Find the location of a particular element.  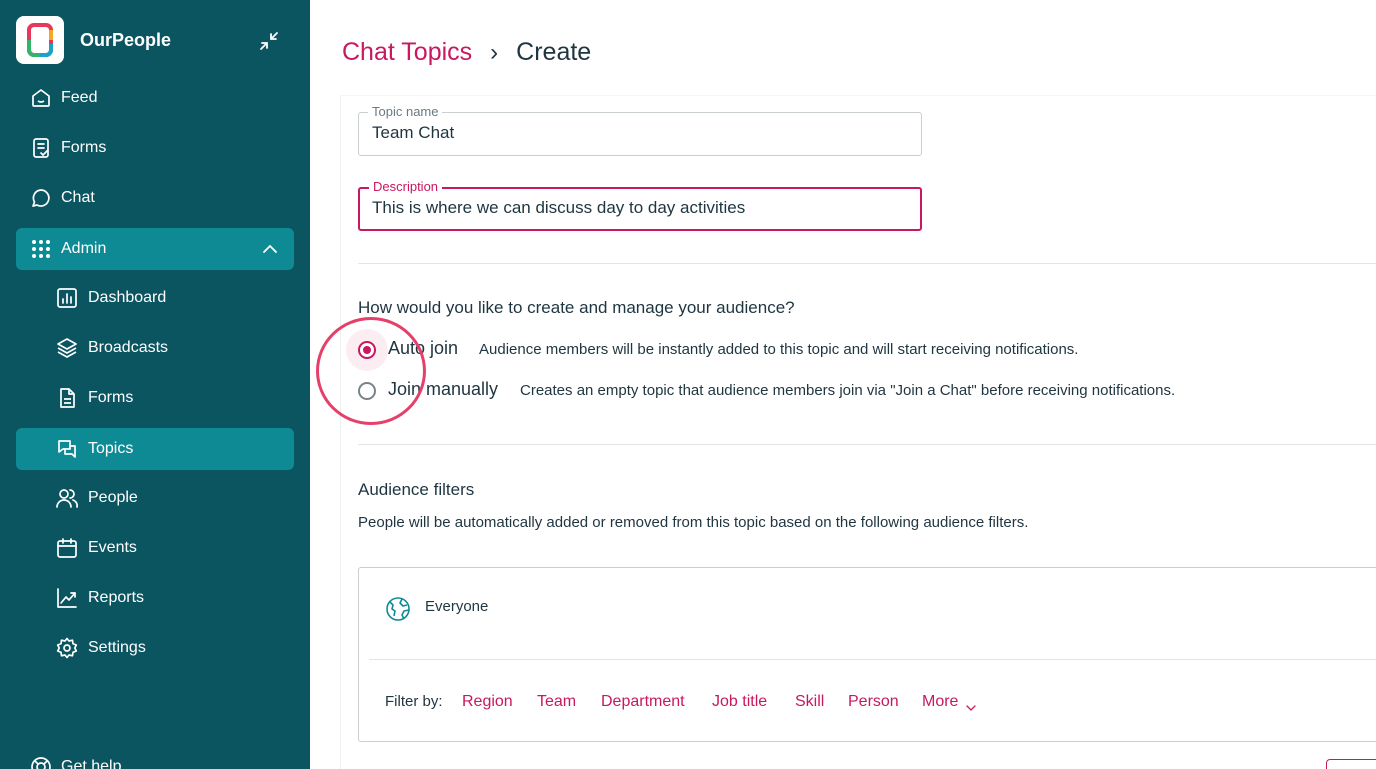

chat-bubbles-icon is located at coordinates (67, 449).